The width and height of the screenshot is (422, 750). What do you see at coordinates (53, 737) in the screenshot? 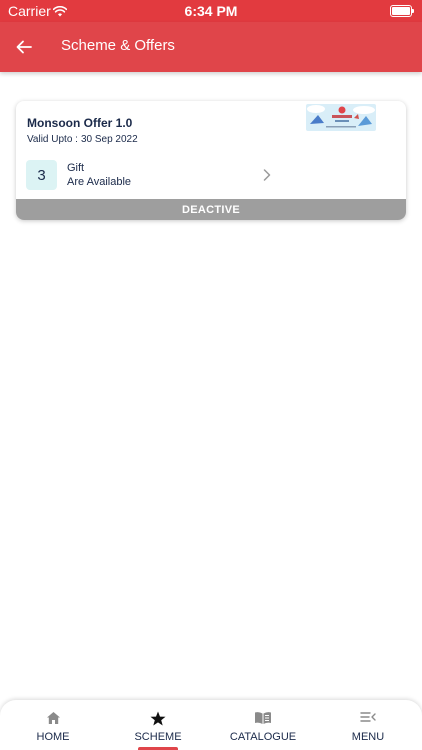
I see `nav-home-label: HOME` at bounding box center [53, 737].